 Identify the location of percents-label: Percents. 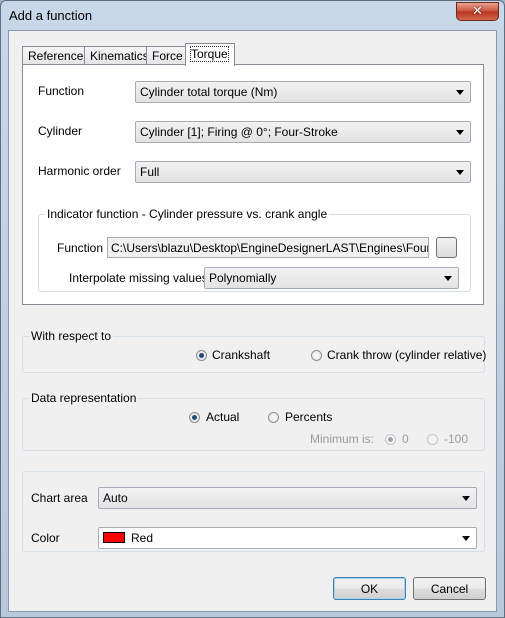
(308, 417).